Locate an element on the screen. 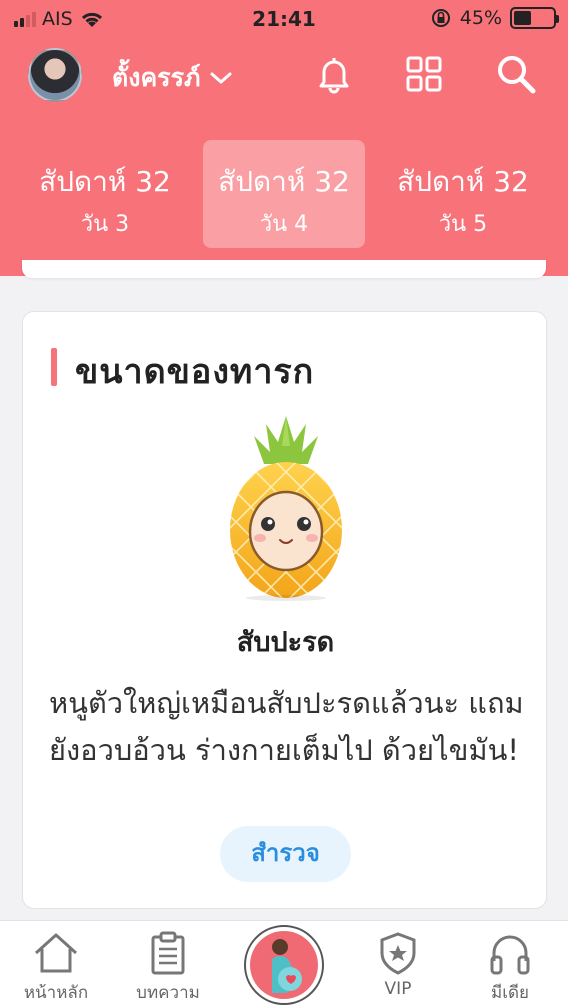 This screenshot has width=568, height=1008. fruit-name: สับปะรด is located at coordinates (285, 642).